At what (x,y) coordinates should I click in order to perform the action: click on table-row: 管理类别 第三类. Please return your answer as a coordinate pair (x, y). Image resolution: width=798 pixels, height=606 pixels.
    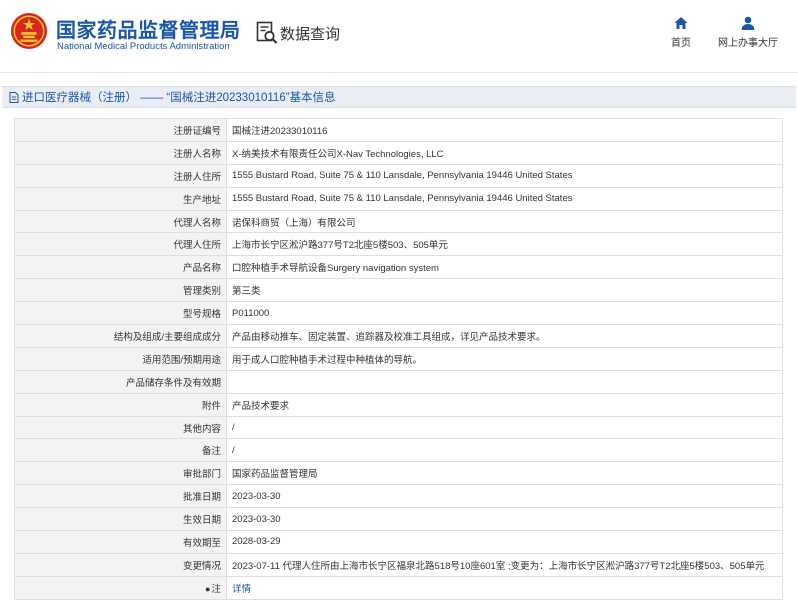
    Looking at the image, I should click on (398, 290).